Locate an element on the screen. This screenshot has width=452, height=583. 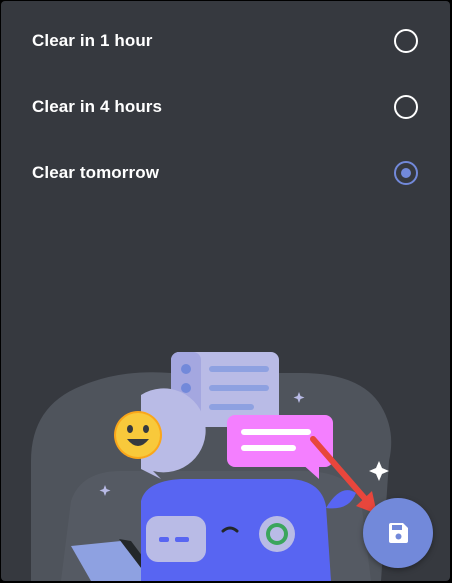
save-button is located at coordinates (398, 533).